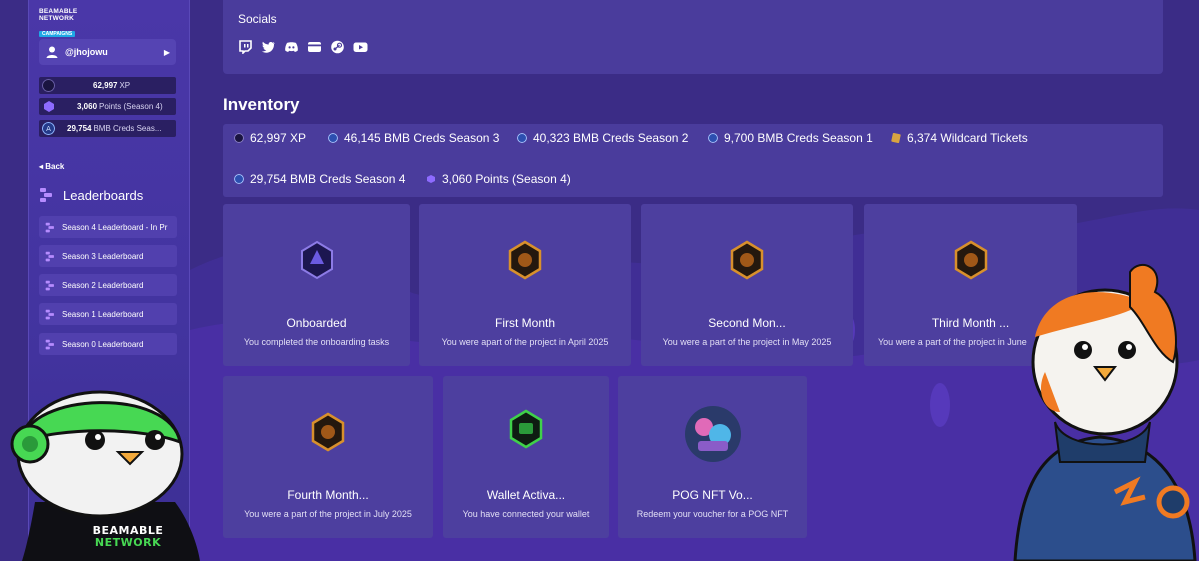 The image size is (1199, 561). What do you see at coordinates (693, 37) in the screenshot?
I see `socials-panel: Socials` at bounding box center [693, 37].